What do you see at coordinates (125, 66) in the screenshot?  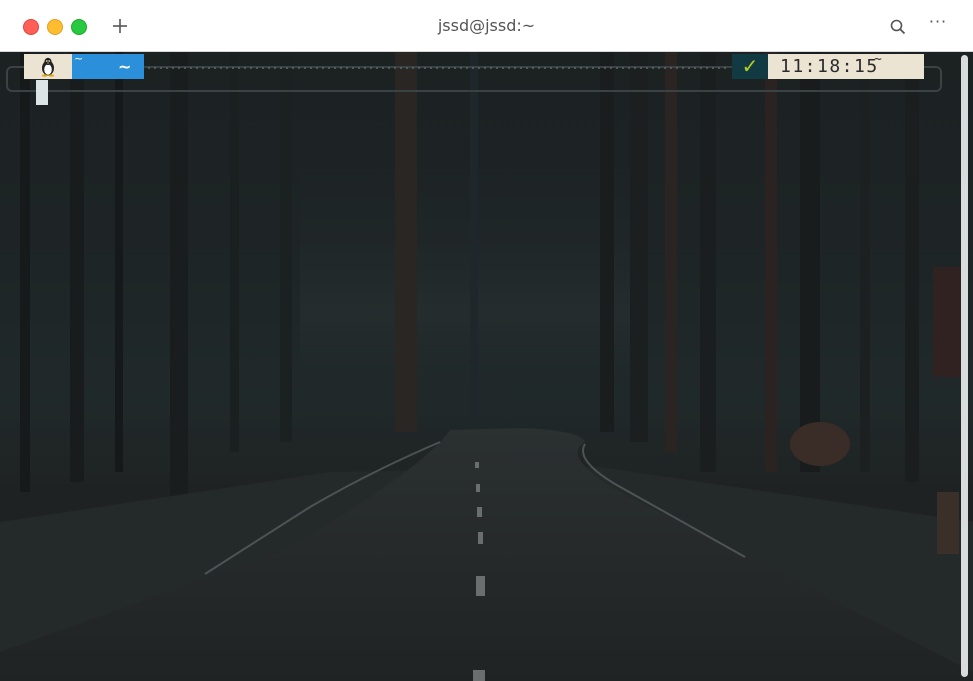 I see `current-directory: ~` at bounding box center [125, 66].